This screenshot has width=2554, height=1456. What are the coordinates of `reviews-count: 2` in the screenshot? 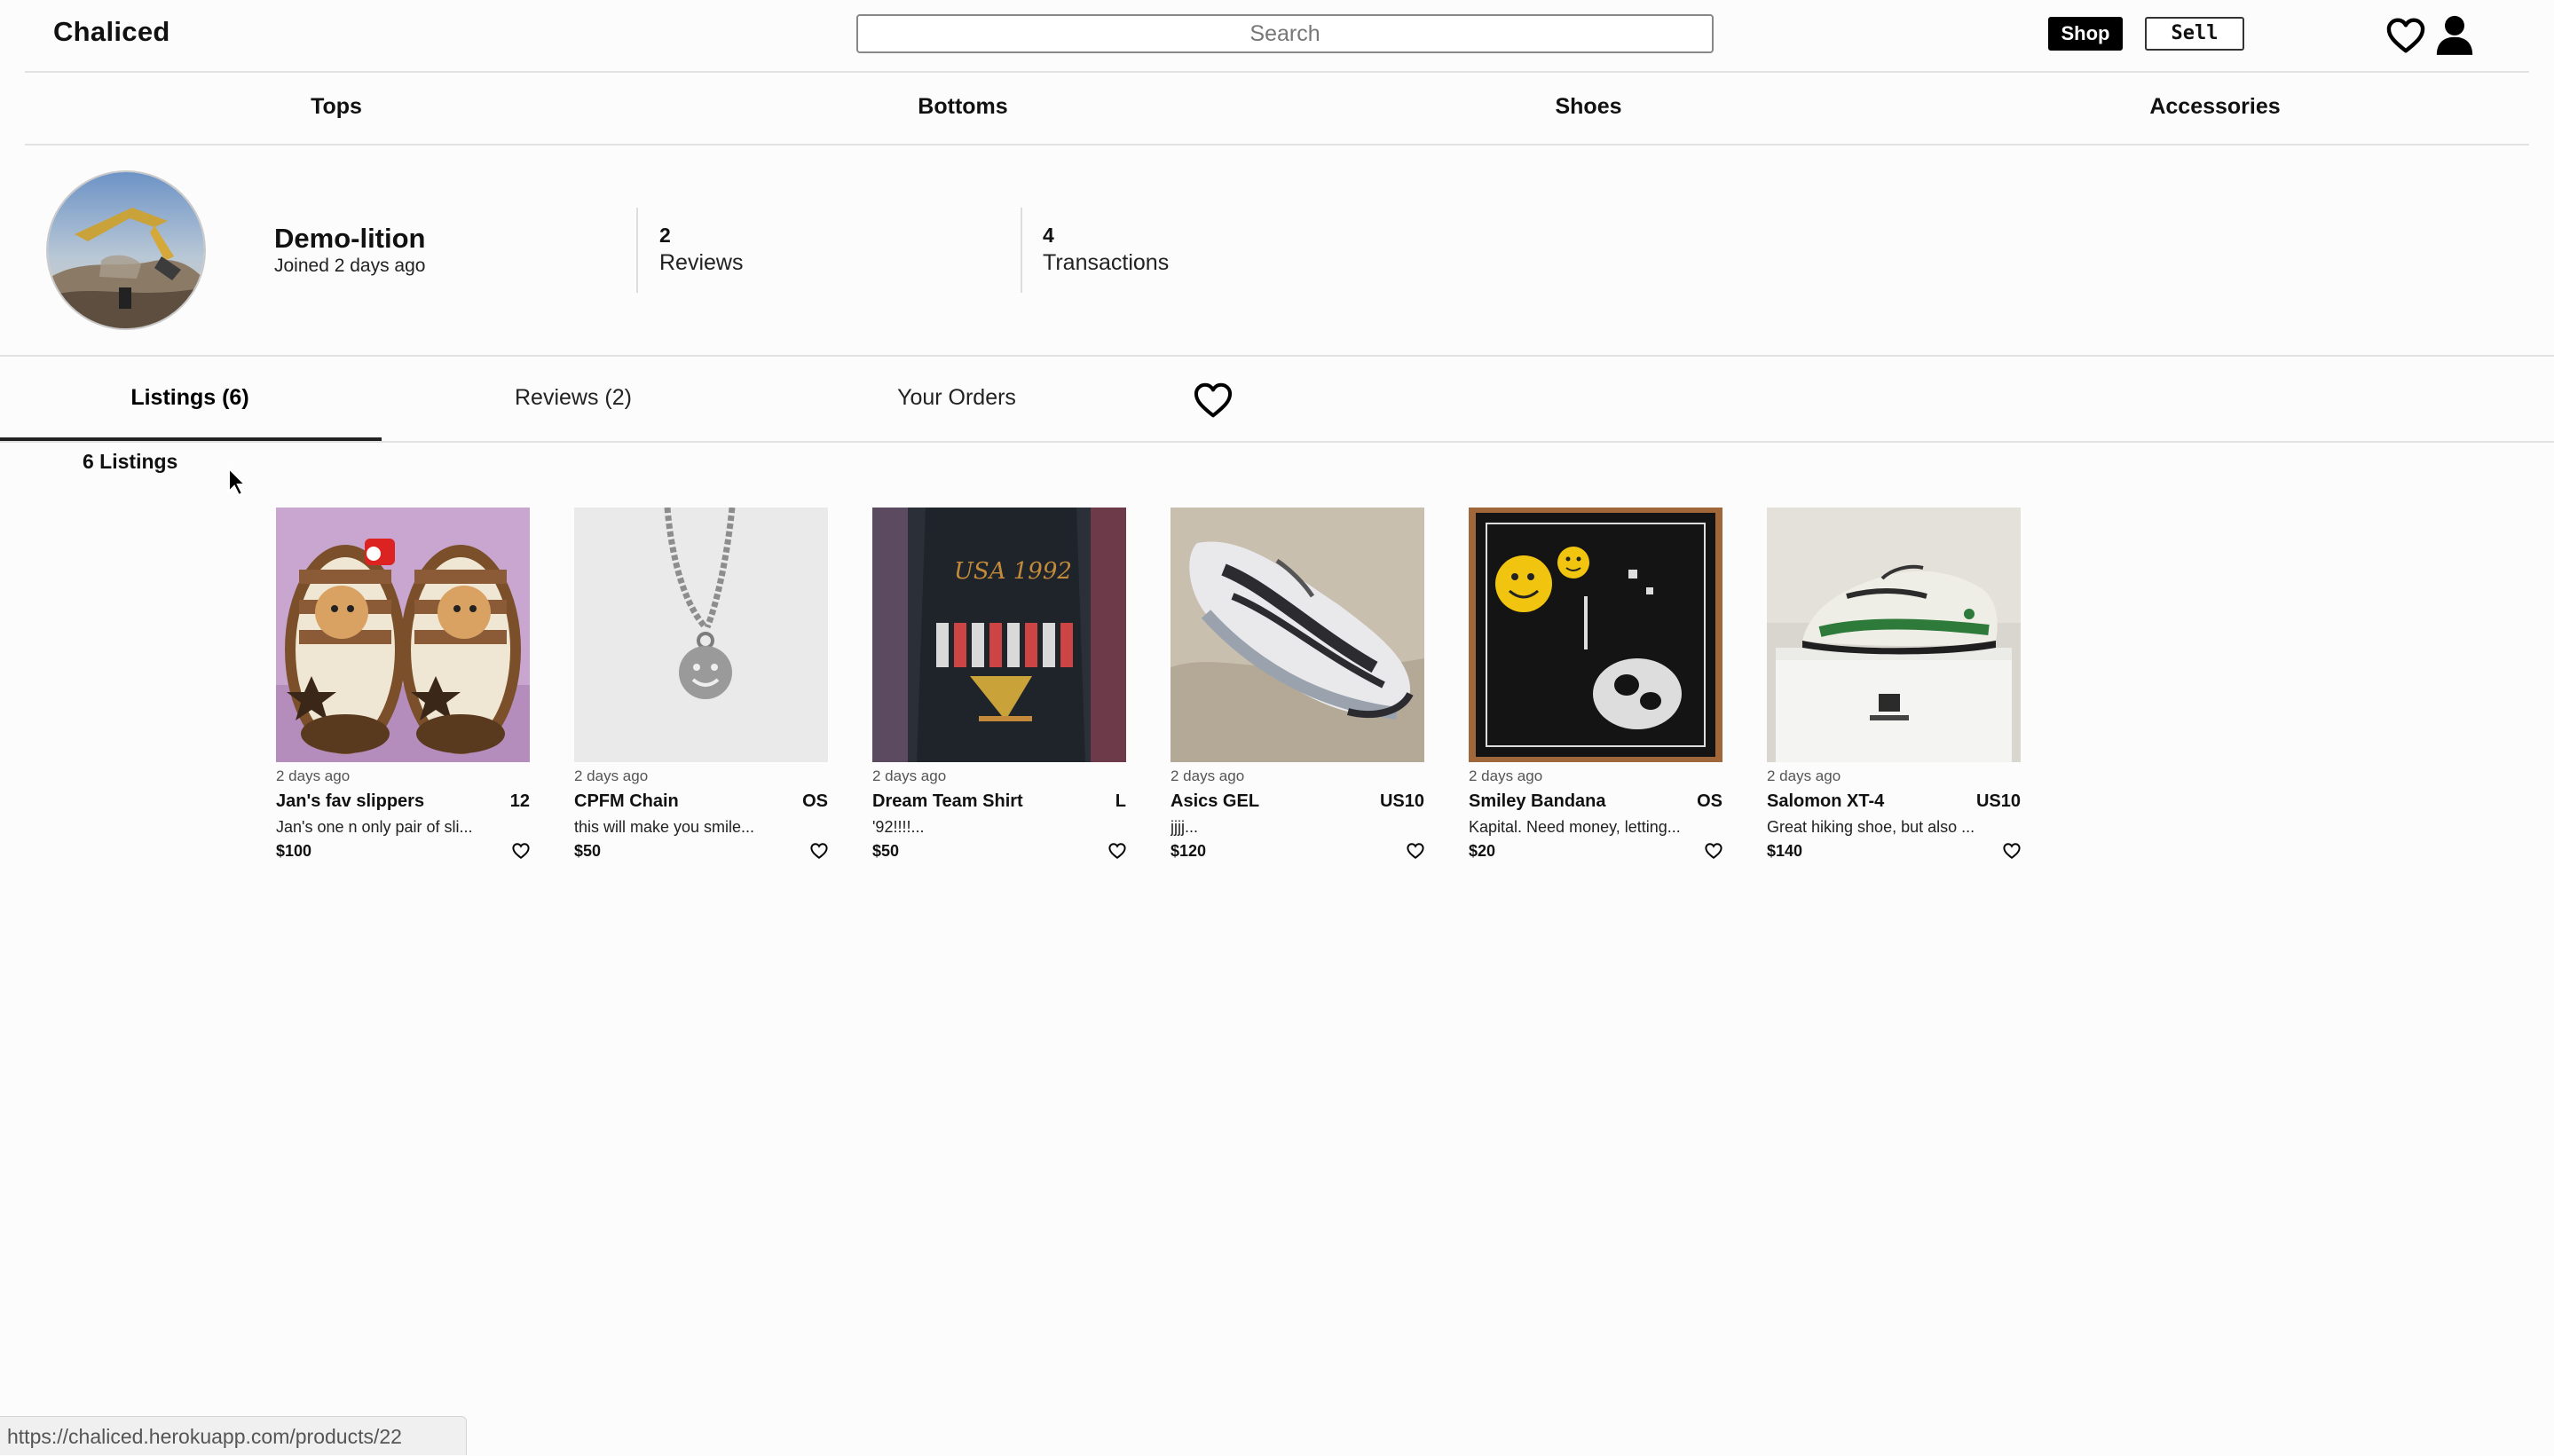 It's located at (665, 235).